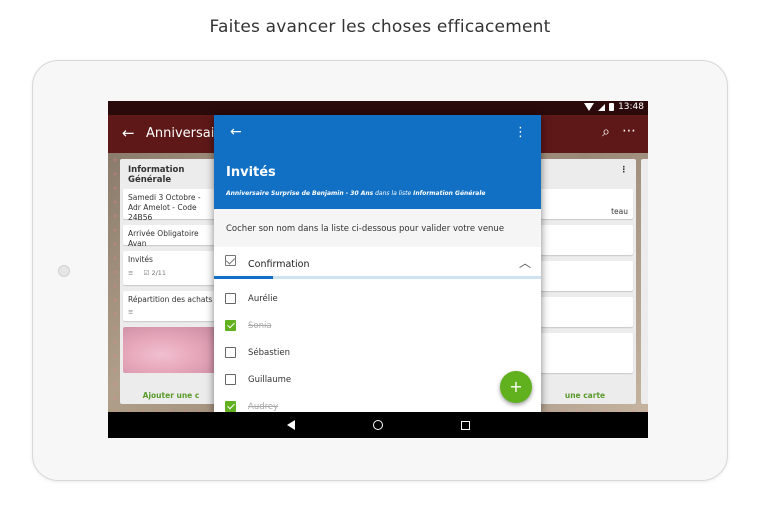 This screenshot has height=507, width=760. Describe the element at coordinates (279, 264) in the screenshot. I see `checklist-title: Confirmation` at that location.